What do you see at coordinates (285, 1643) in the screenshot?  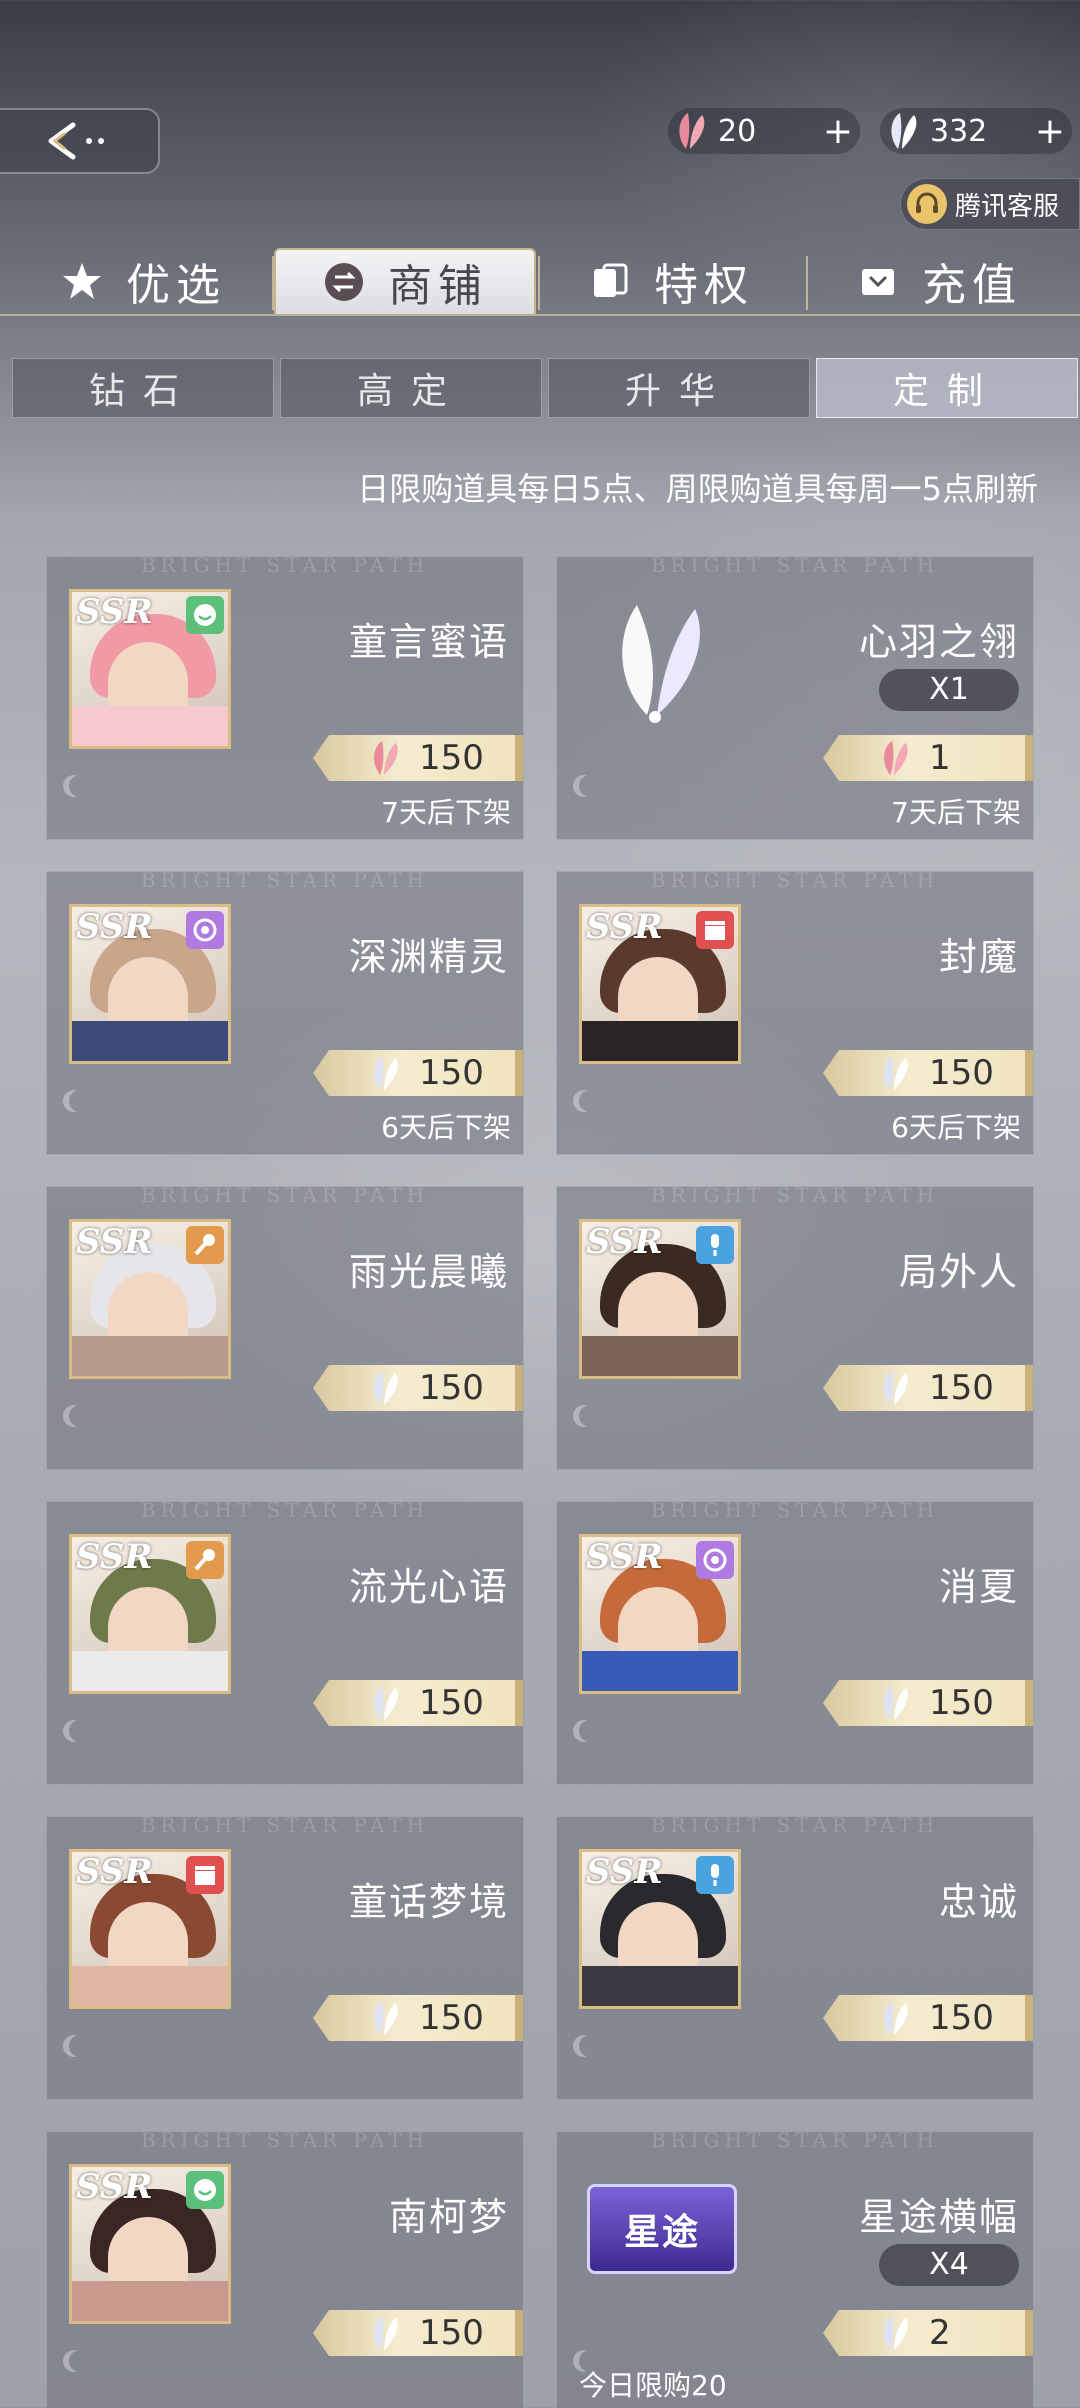 I see `shop-item-card: BRIGHT STAR PATH SSR 流光心语 150` at bounding box center [285, 1643].